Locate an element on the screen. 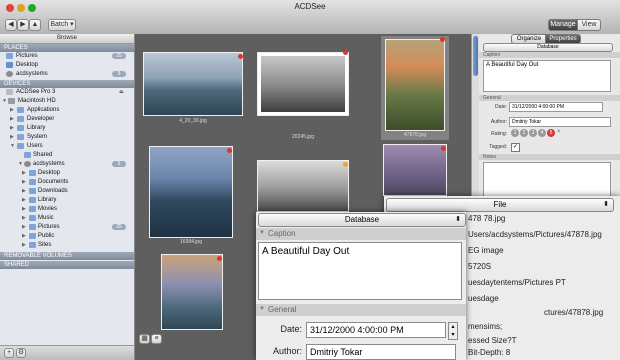  sidebar-item-documents: ▶ Documents is located at coordinates (64, 182).